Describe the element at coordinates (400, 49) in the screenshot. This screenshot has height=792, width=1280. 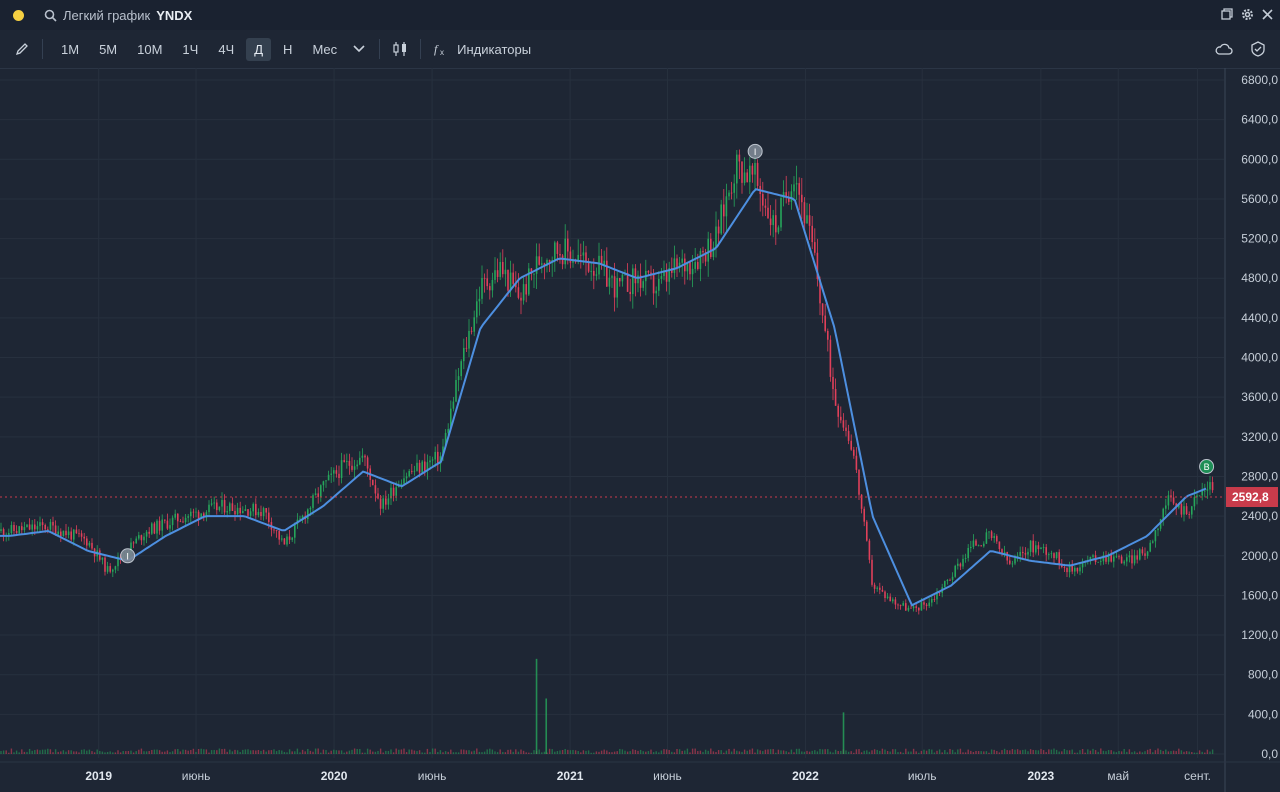
I see `candles-icon` at that location.